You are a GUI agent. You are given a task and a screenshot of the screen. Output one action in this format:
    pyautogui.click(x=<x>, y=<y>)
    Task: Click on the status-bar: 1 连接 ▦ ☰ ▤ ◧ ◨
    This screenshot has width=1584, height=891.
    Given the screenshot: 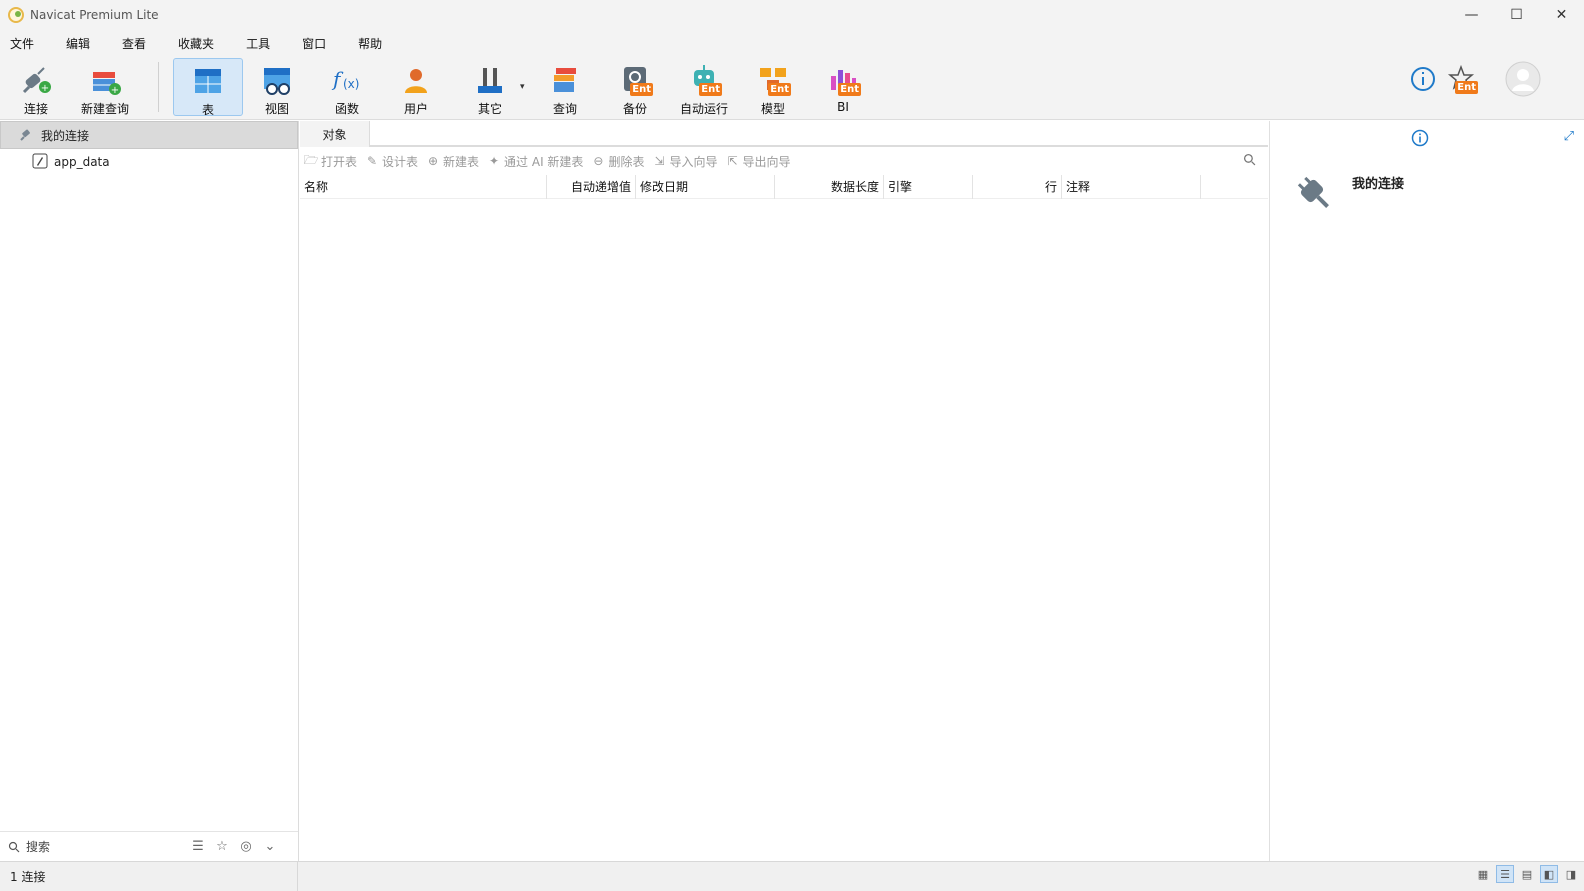 What is the action you would take?
    pyautogui.click(x=792, y=876)
    